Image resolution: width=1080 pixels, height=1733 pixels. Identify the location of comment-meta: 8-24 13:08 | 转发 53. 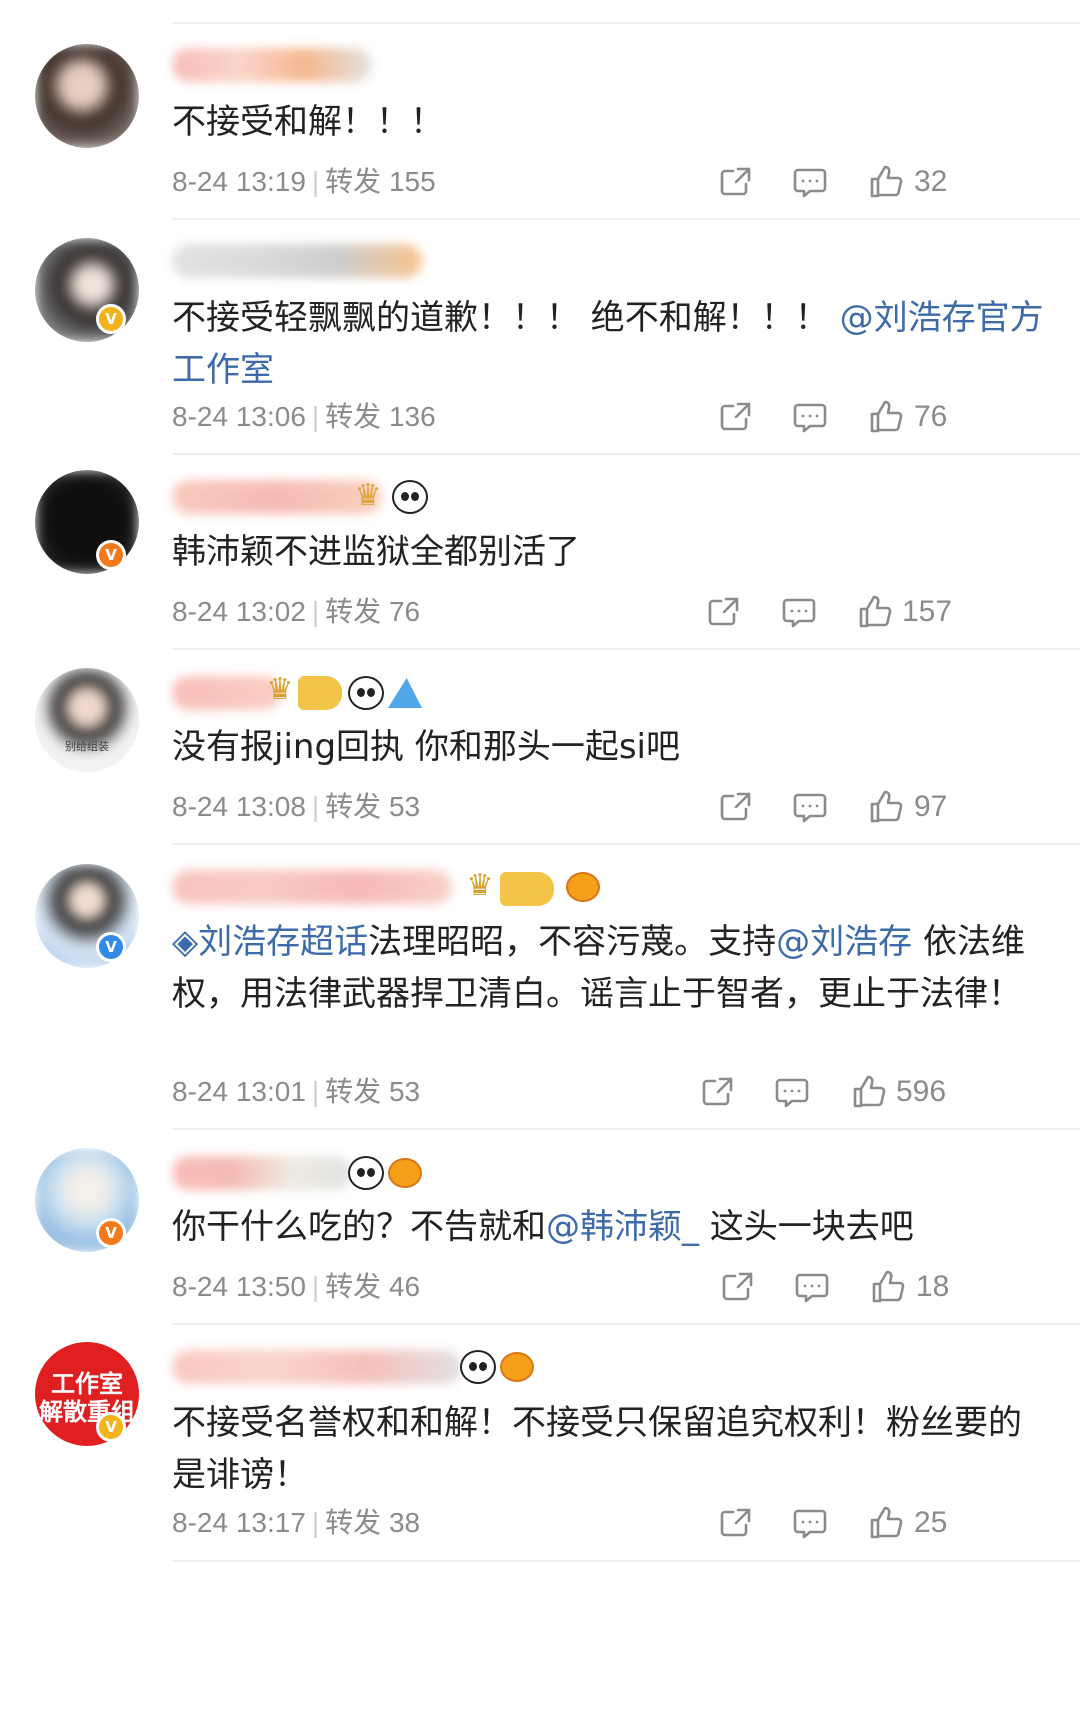
(296, 806).